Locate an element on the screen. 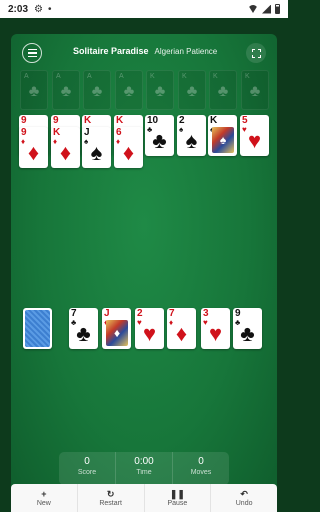  time-stat: 0:00 Time is located at coordinates (144, 468).